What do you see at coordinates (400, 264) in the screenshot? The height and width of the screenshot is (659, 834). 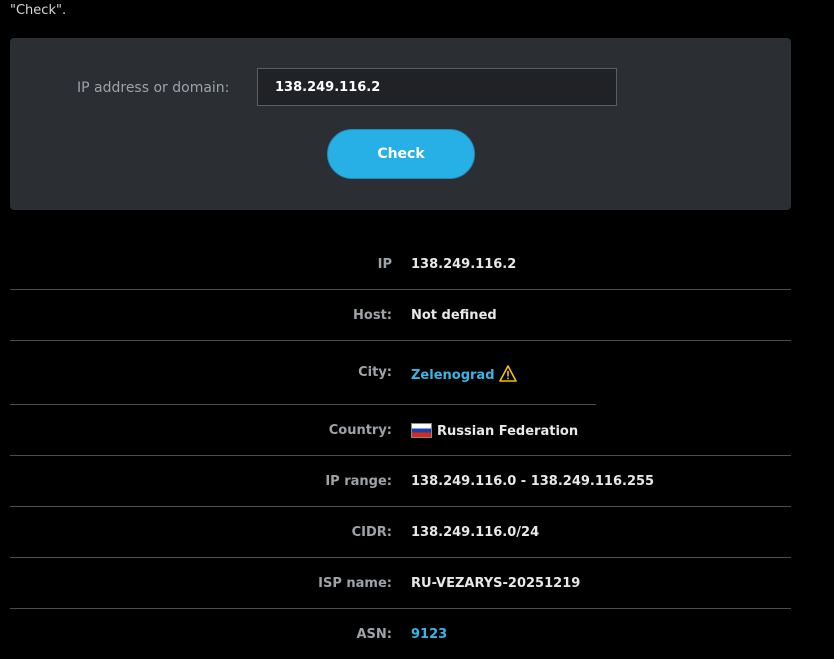 I see `result-row-ip: IP 138.249.116.2` at bounding box center [400, 264].